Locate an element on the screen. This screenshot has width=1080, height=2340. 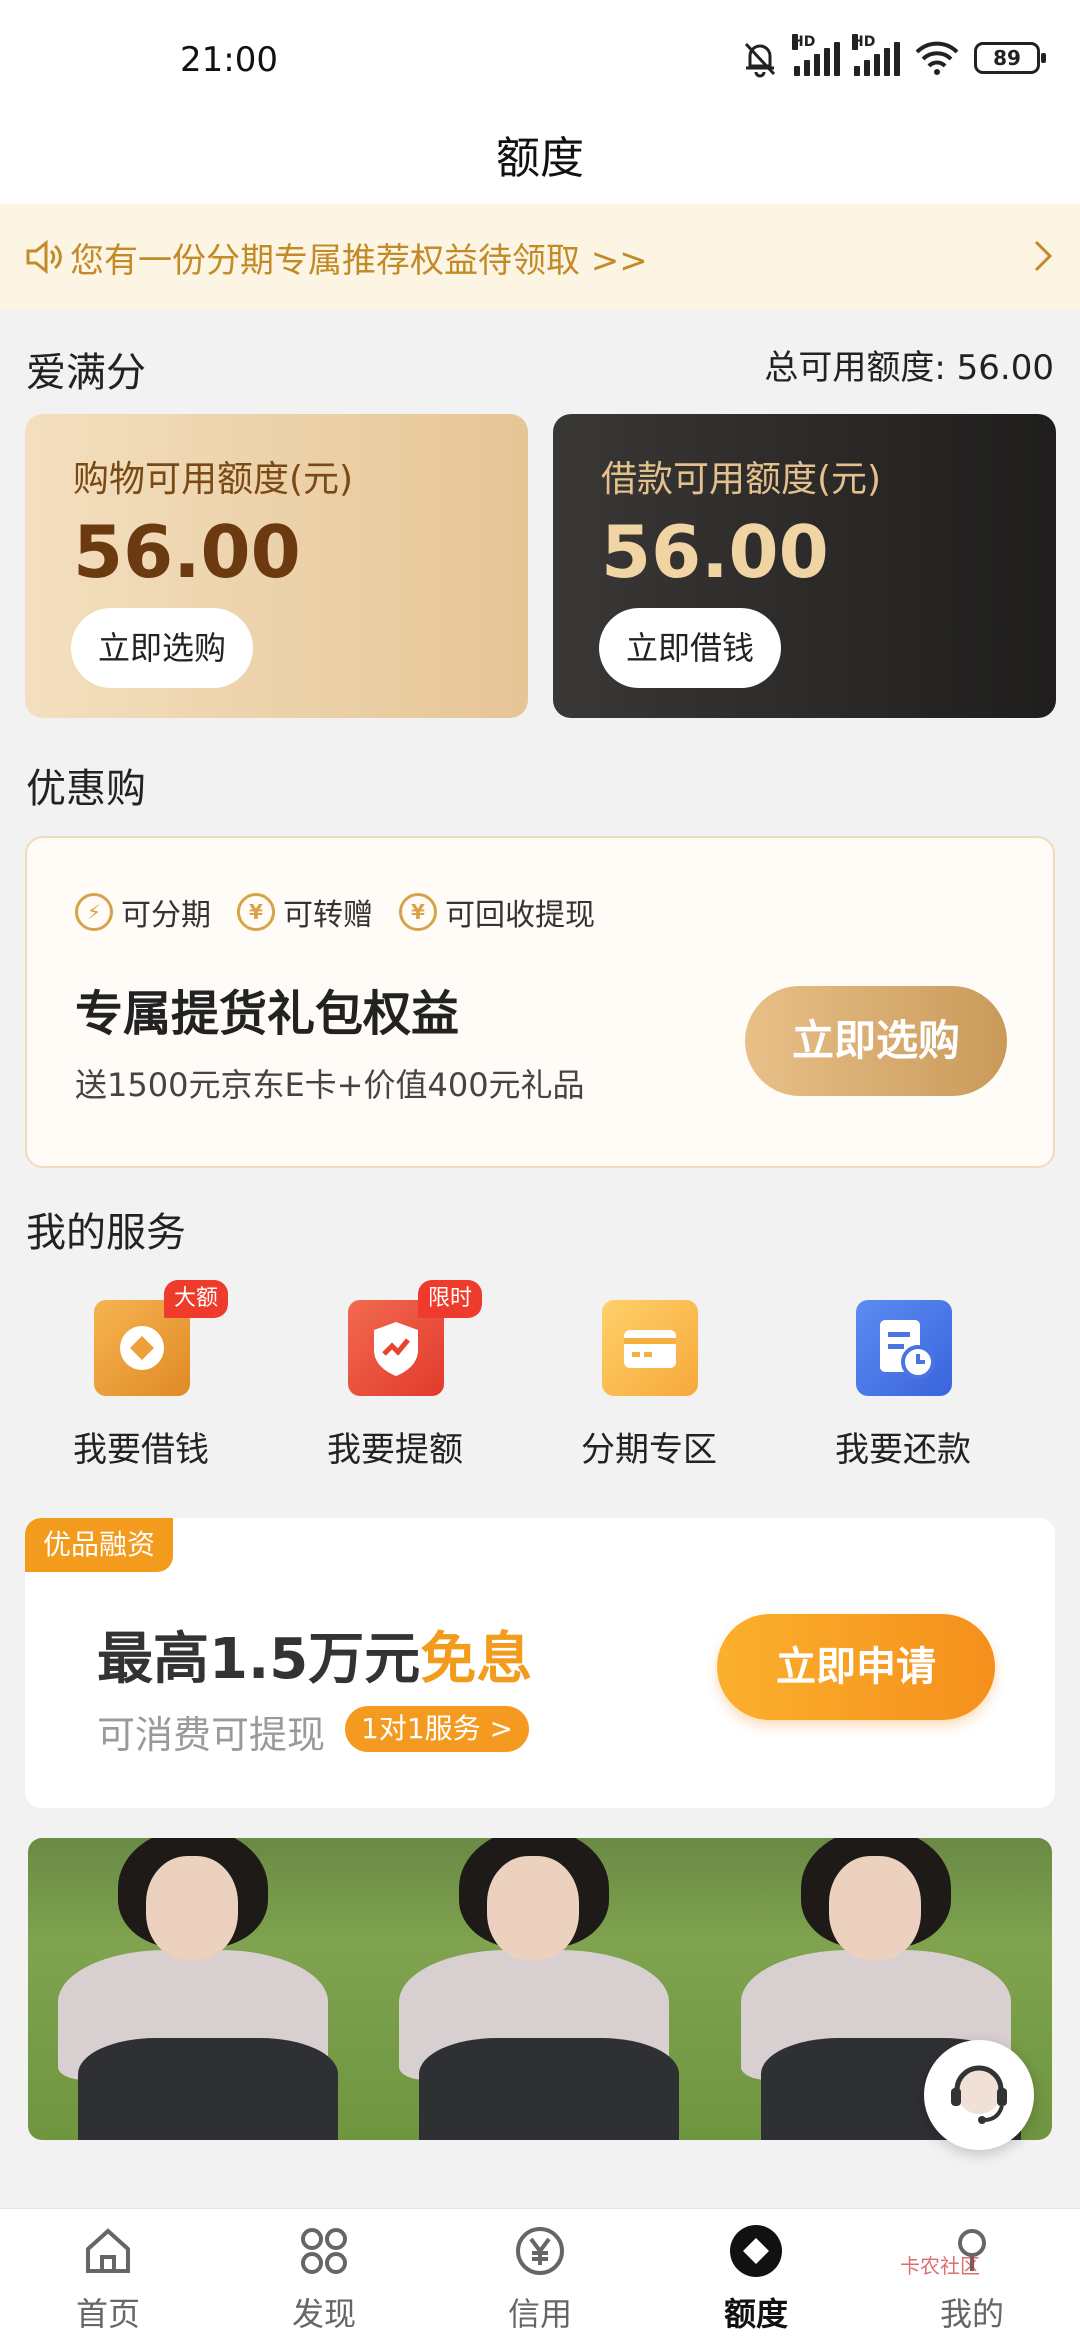
services-grid: 大额 我要借钱 限时 我要提额 分期专区 我要还款 is located at coordinates (540, 1378).